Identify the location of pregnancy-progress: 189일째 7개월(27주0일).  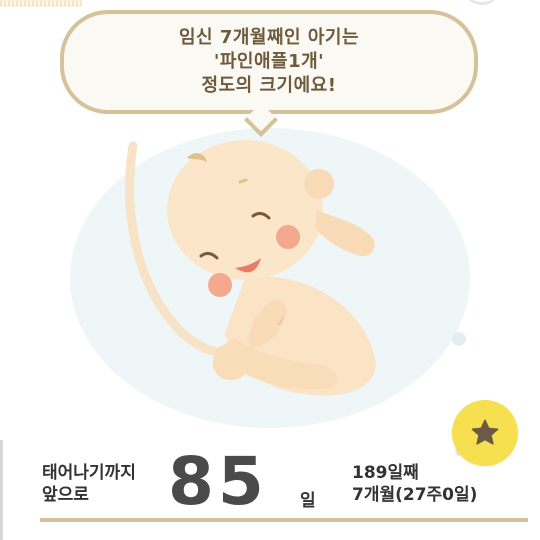
(414, 484).